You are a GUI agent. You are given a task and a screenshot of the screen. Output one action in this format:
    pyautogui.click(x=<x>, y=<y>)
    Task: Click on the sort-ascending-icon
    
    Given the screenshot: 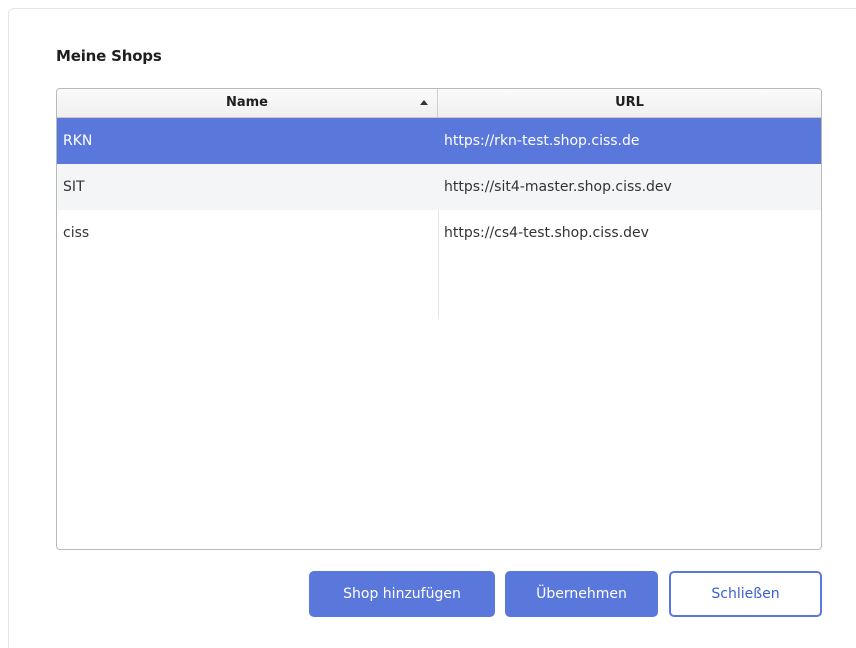 What is the action you would take?
    pyautogui.click(x=424, y=102)
    